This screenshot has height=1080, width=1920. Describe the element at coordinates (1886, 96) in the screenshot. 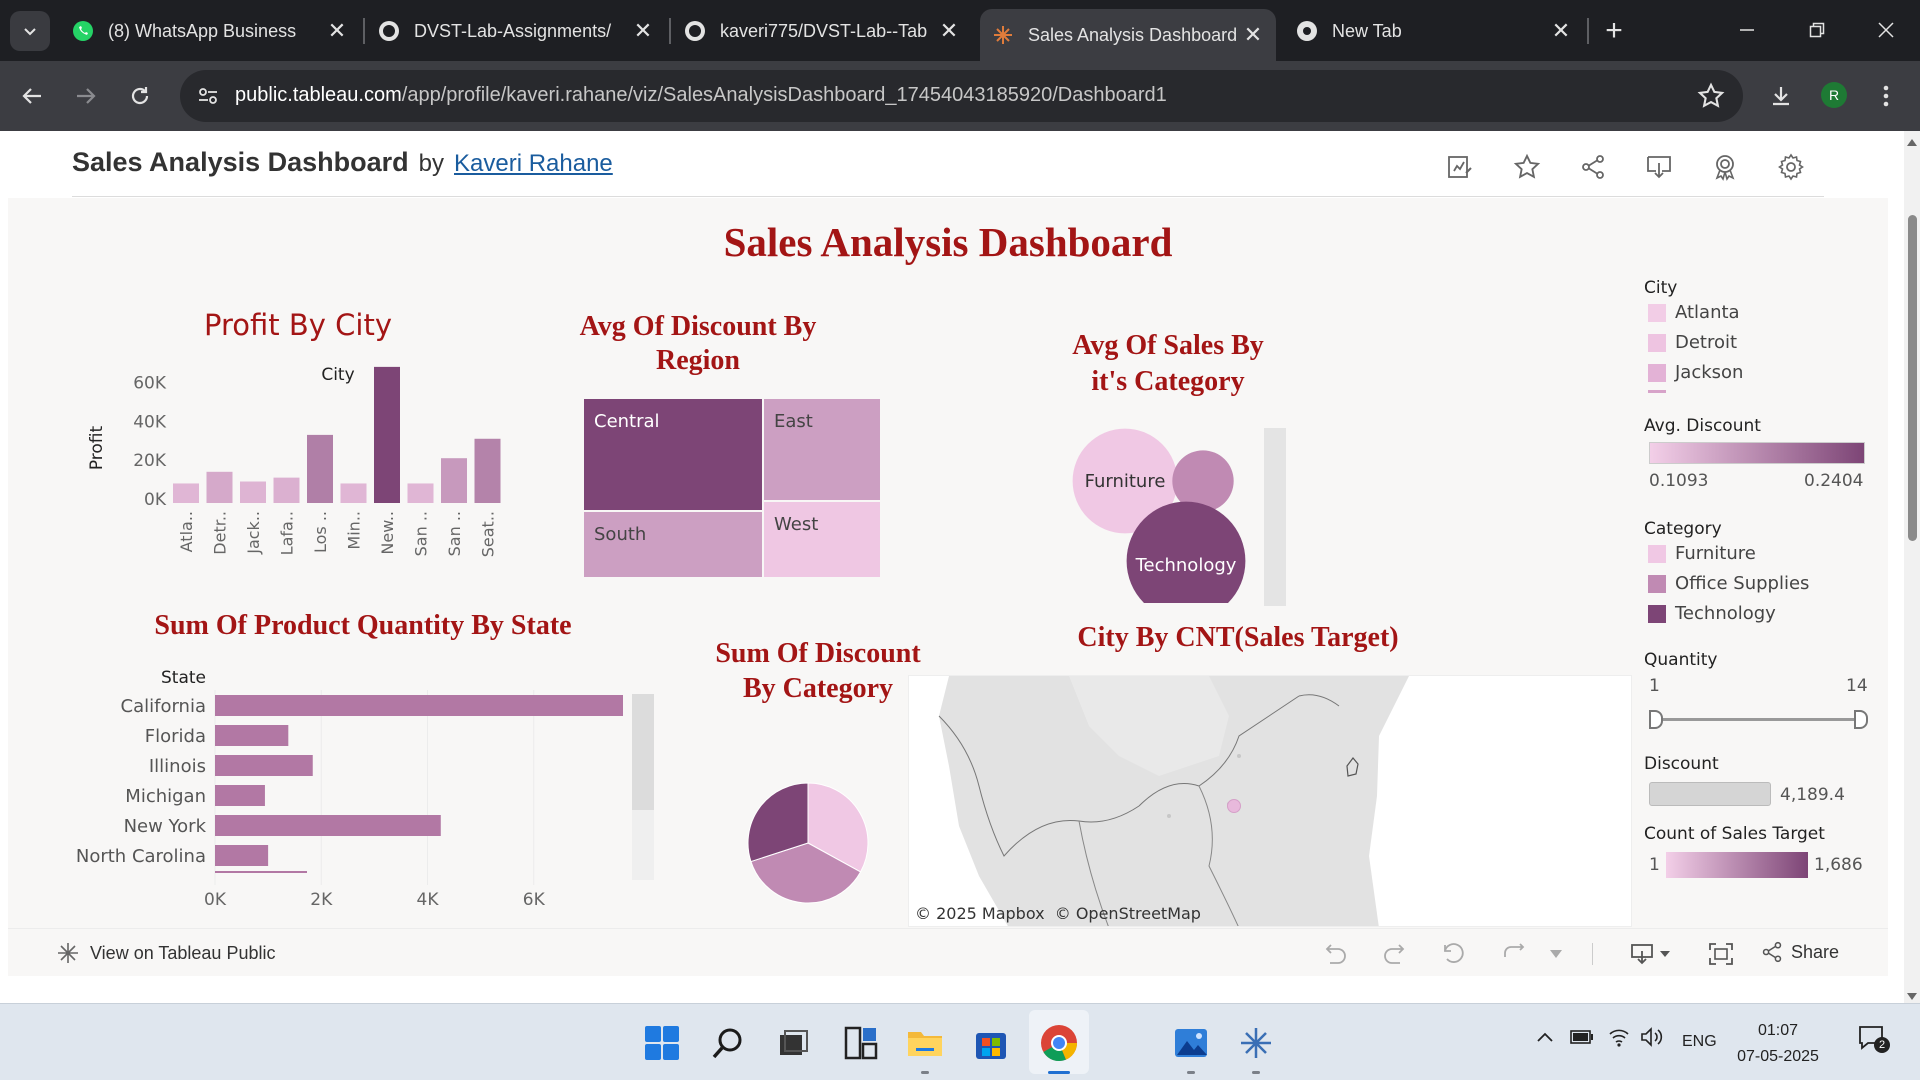

I see `menu-button` at that location.